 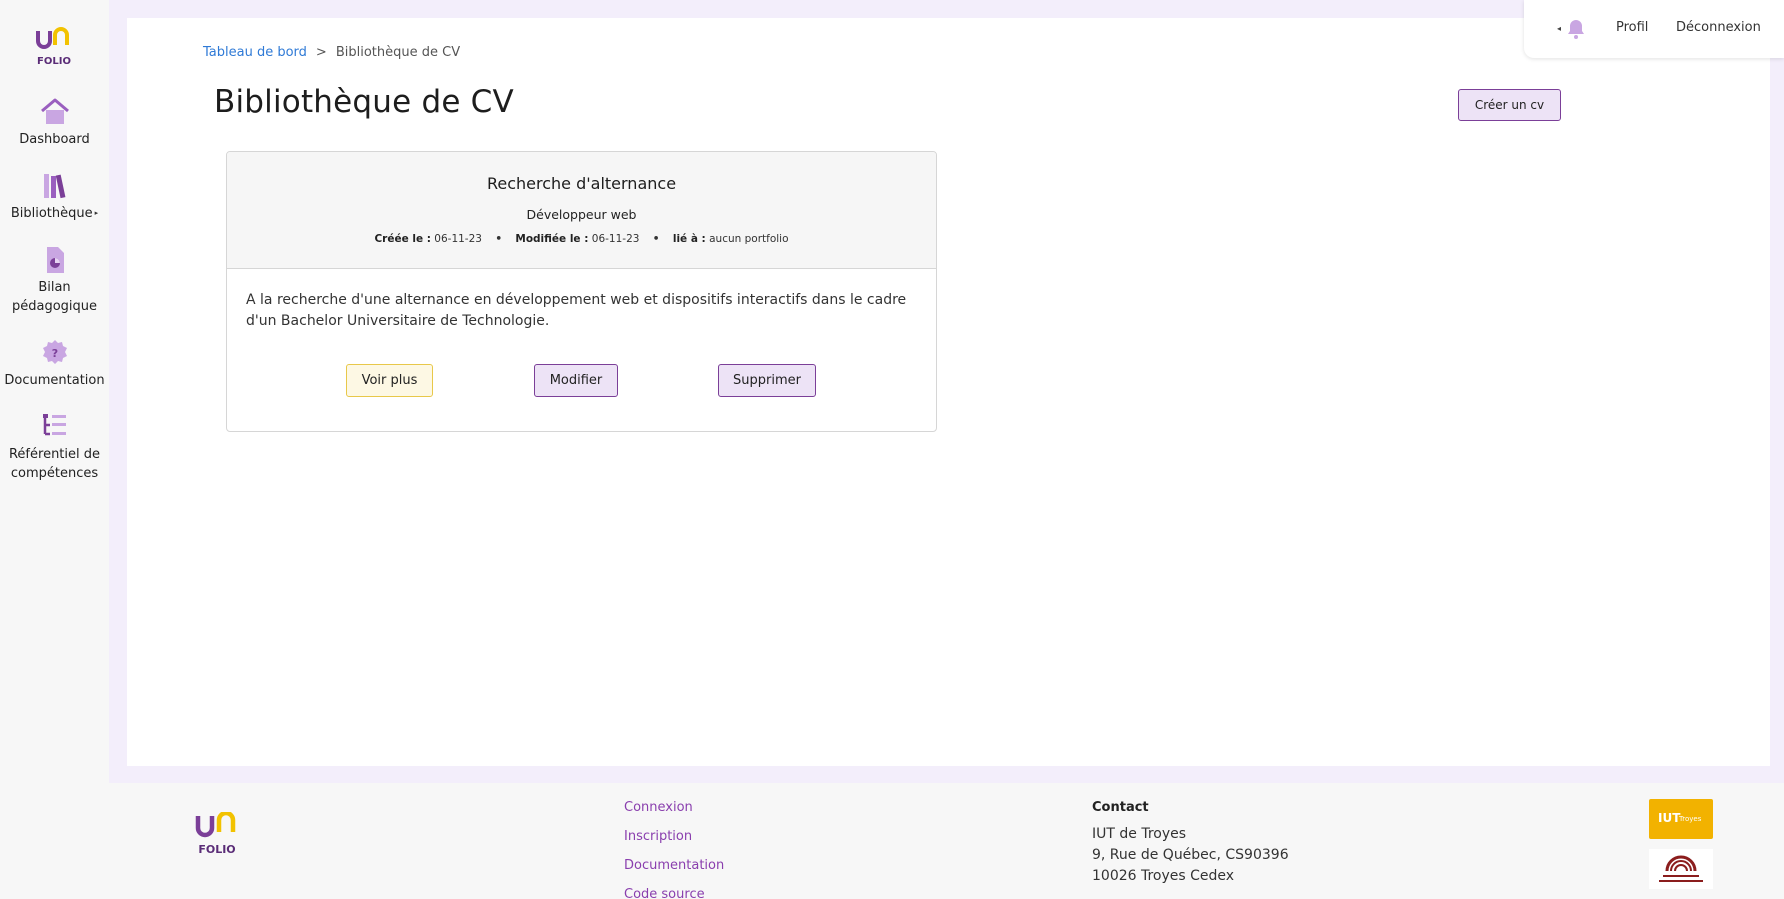 What do you see at coordinates (689, 239) in the screenshot?
I see `linked-label: lié à :` at bounding box center [689, 239].